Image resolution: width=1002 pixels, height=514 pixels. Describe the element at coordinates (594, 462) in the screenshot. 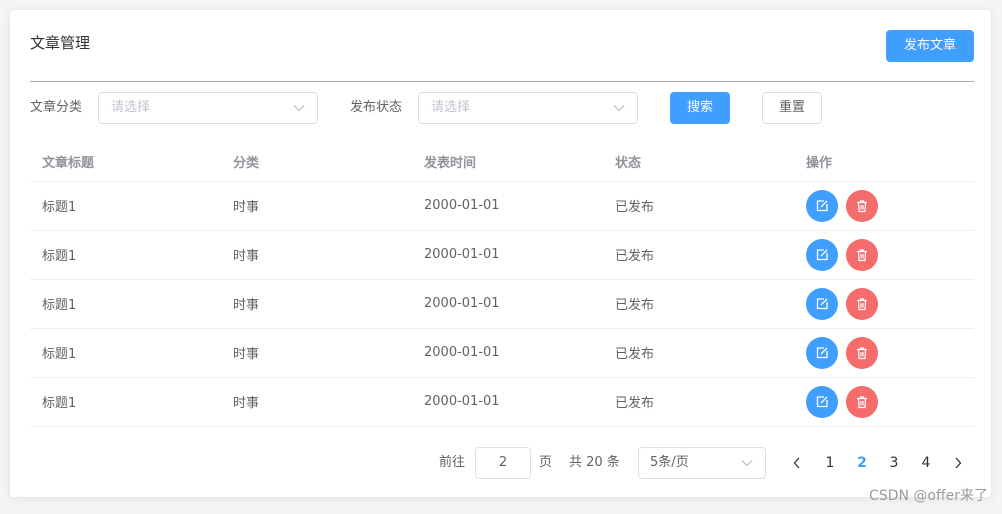

I see `total-count: 共 20 条` at that location.